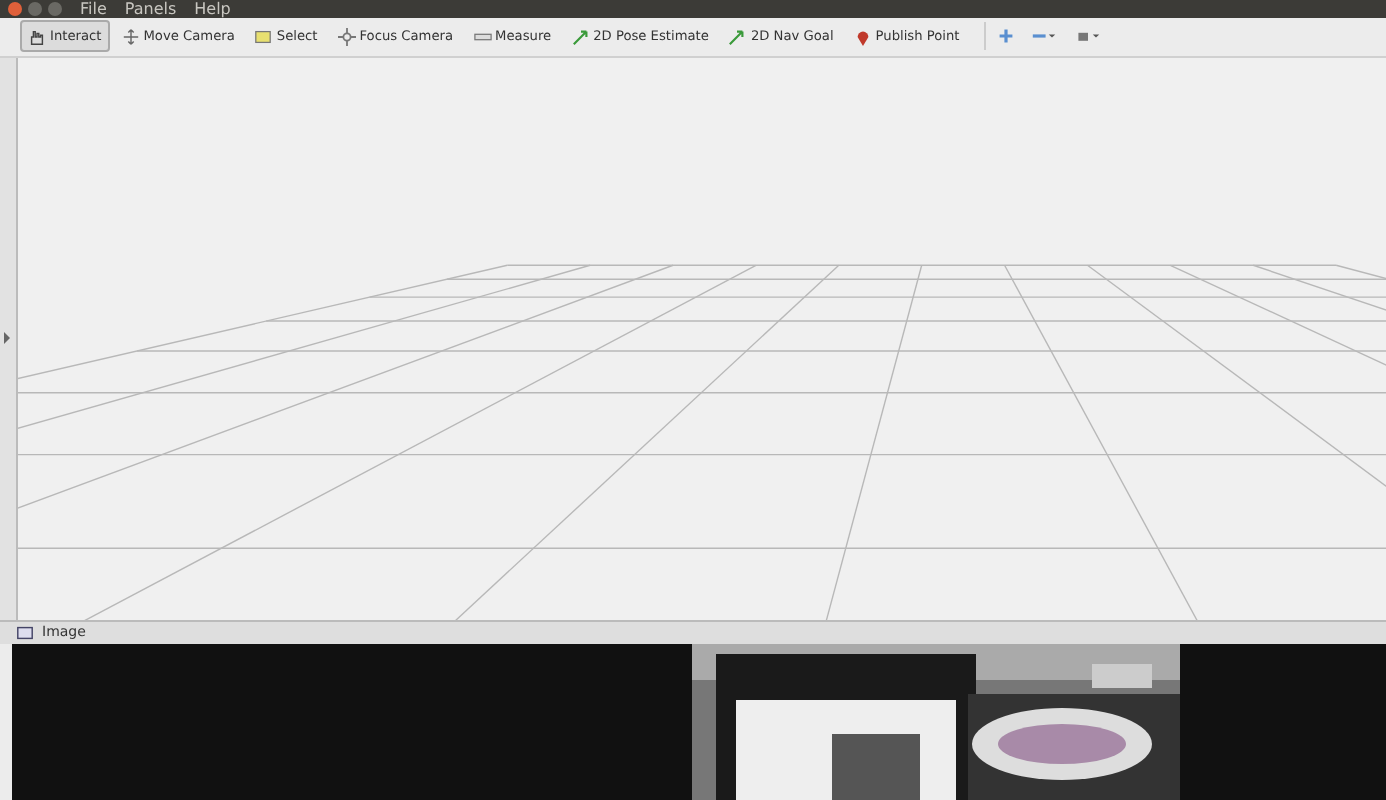  Describe the element at coordinates (9, 338) in the screenshot. I see `dock-handle` at that location.